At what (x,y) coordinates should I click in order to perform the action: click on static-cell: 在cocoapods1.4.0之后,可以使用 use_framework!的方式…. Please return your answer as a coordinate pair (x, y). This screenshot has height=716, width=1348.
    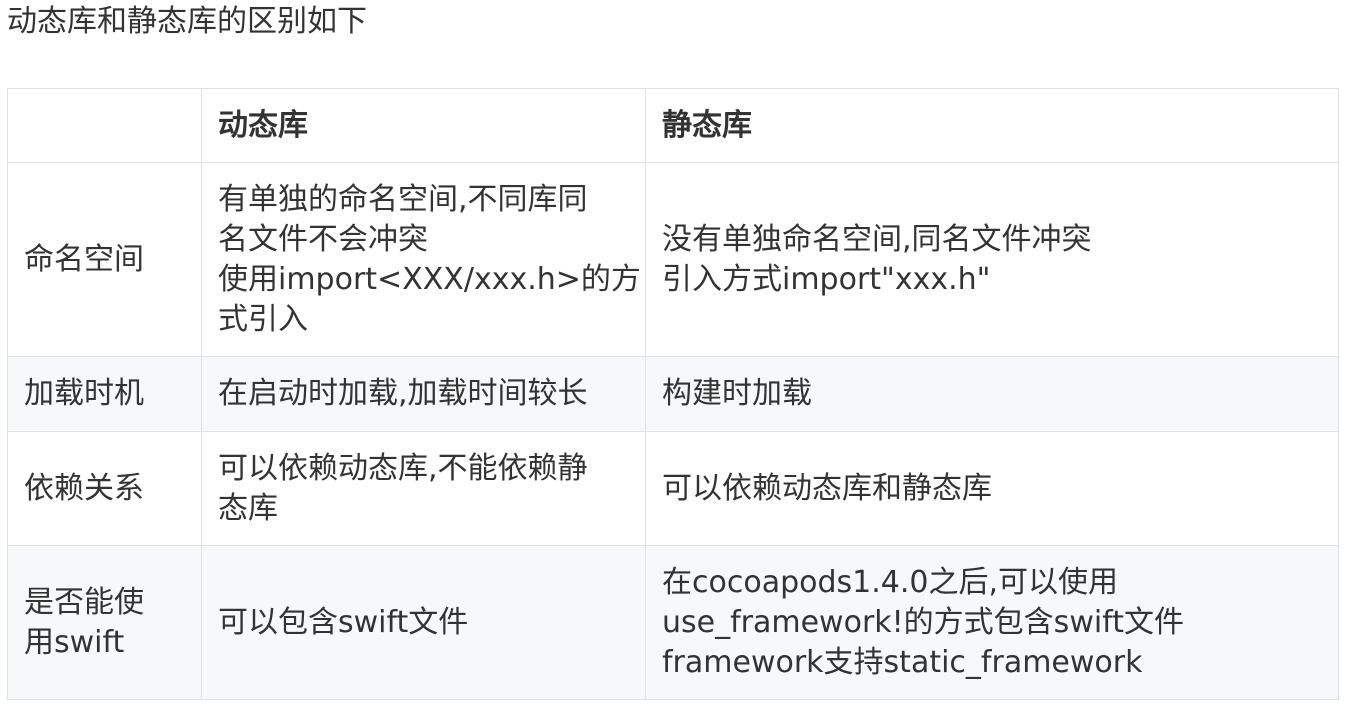
    Looking at the image, I should click on (992, 622).